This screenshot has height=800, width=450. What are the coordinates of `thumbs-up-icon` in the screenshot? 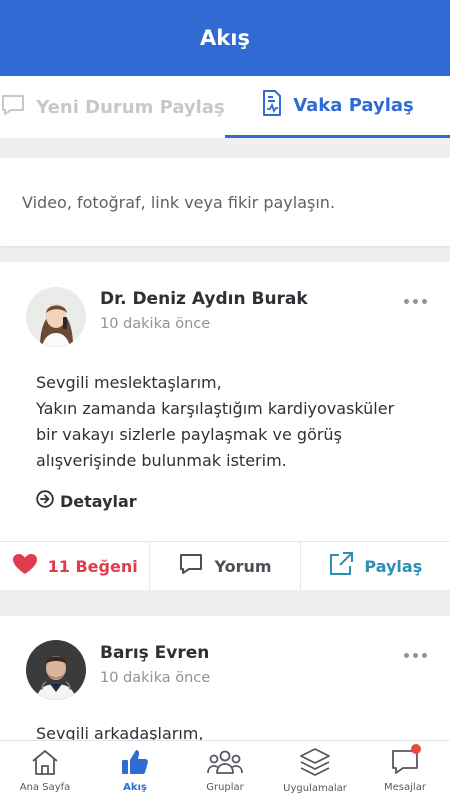 It's located at (135, 763).